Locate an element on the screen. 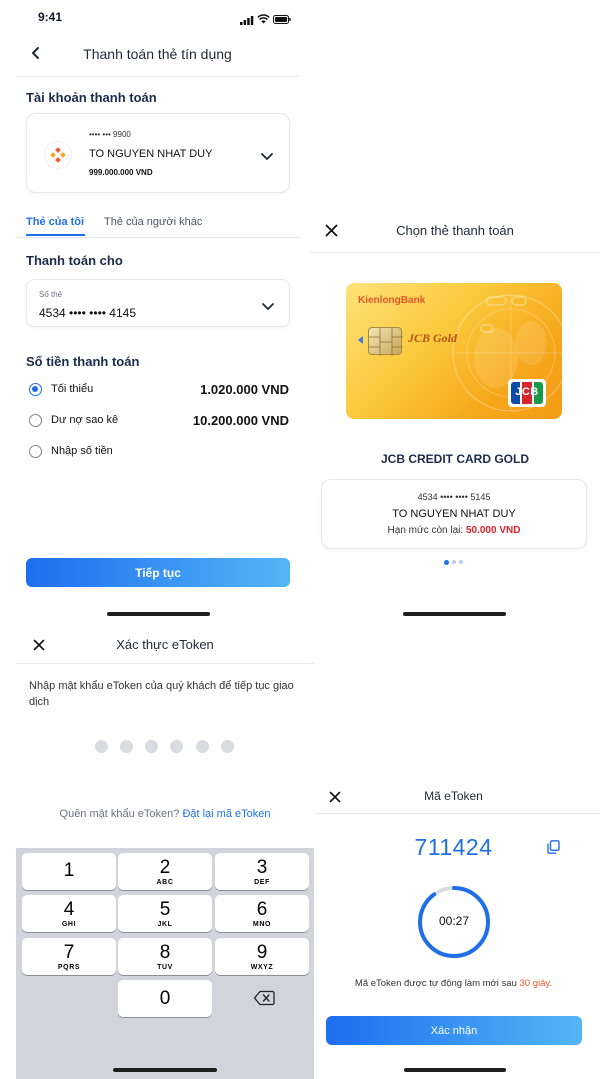 The width and height of the screenshot is (610, 1079). key-digit: 9 is located at coordinates (262, 952).